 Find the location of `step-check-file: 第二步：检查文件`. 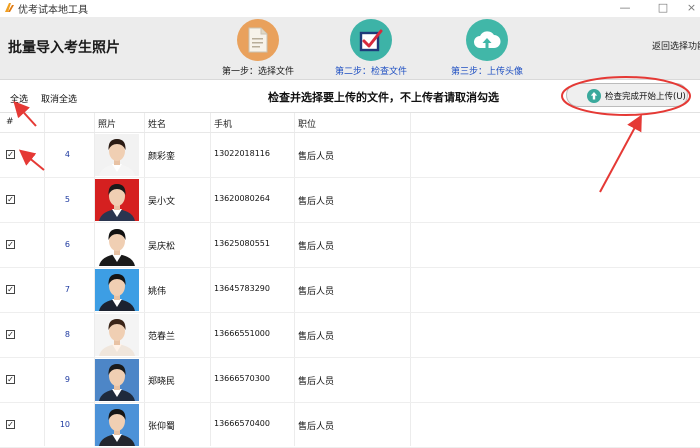

step-check-file: 第二步：检查文件 is located at coordinates (371, 48).